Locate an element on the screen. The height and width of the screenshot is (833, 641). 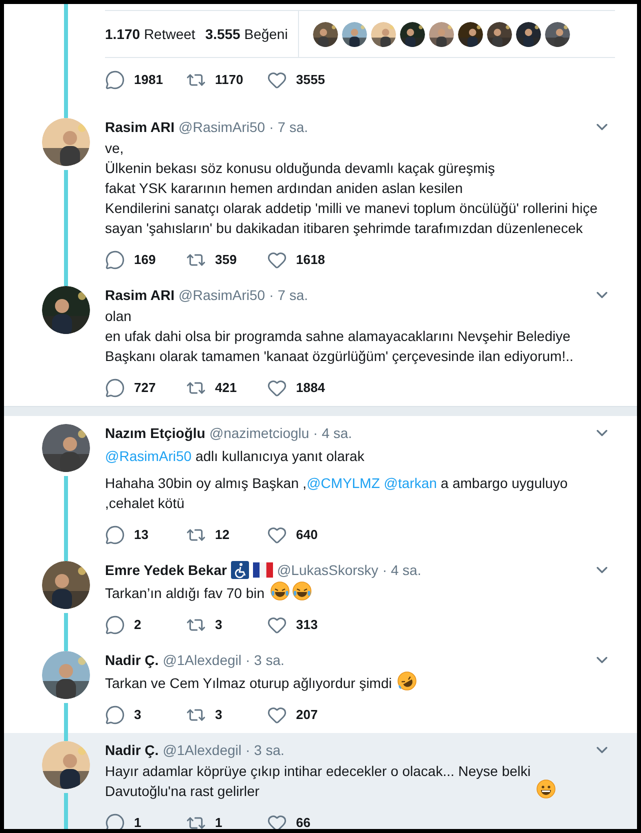
action-count: 1170 is located at coordinates (229, 80).